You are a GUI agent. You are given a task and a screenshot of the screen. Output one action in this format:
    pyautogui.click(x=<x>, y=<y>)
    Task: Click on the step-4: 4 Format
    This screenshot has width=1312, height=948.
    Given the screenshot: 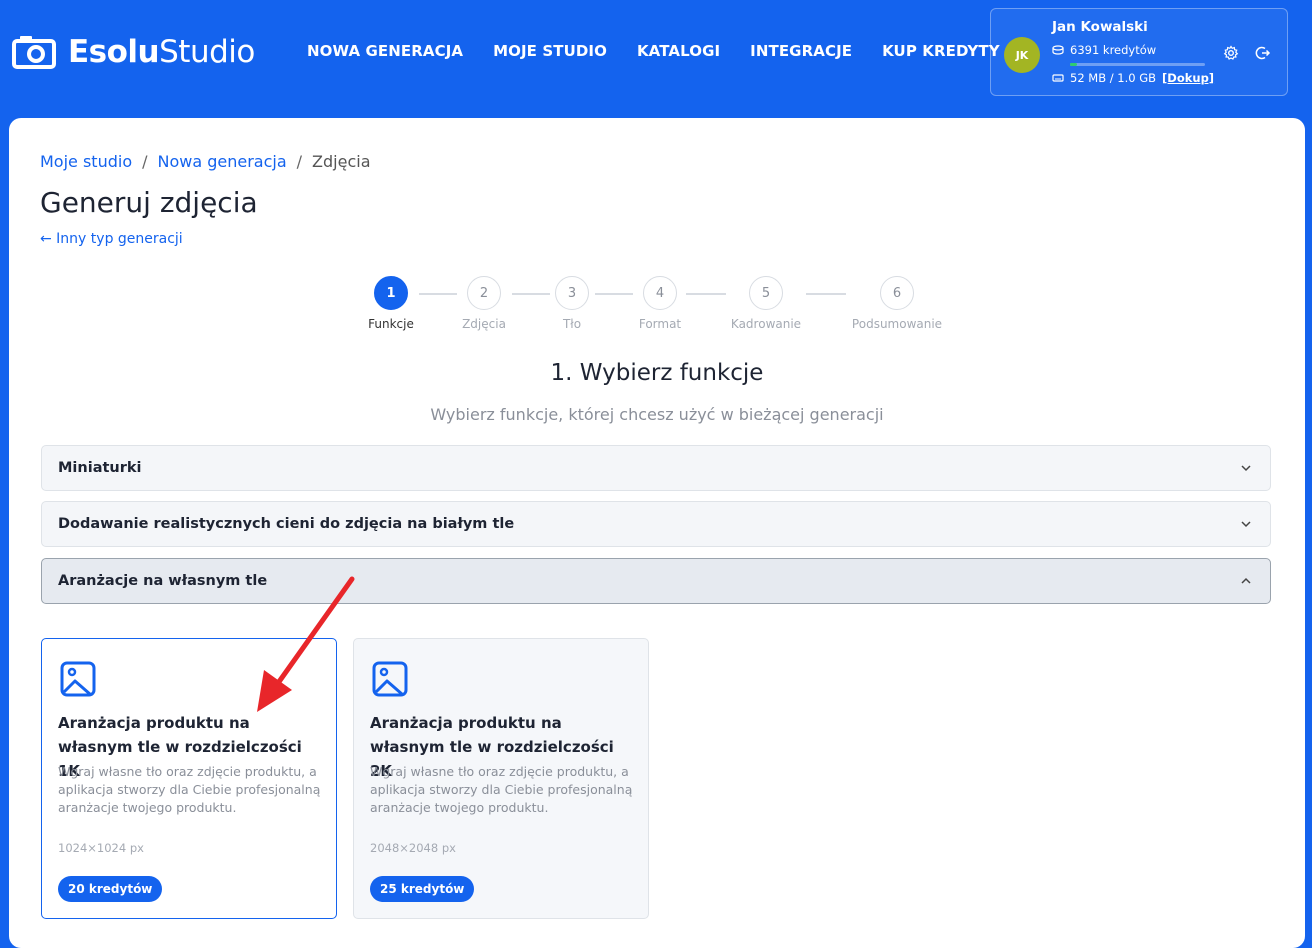 What is the action you would take?
    pyautogui.click(x=660, y=303)
    